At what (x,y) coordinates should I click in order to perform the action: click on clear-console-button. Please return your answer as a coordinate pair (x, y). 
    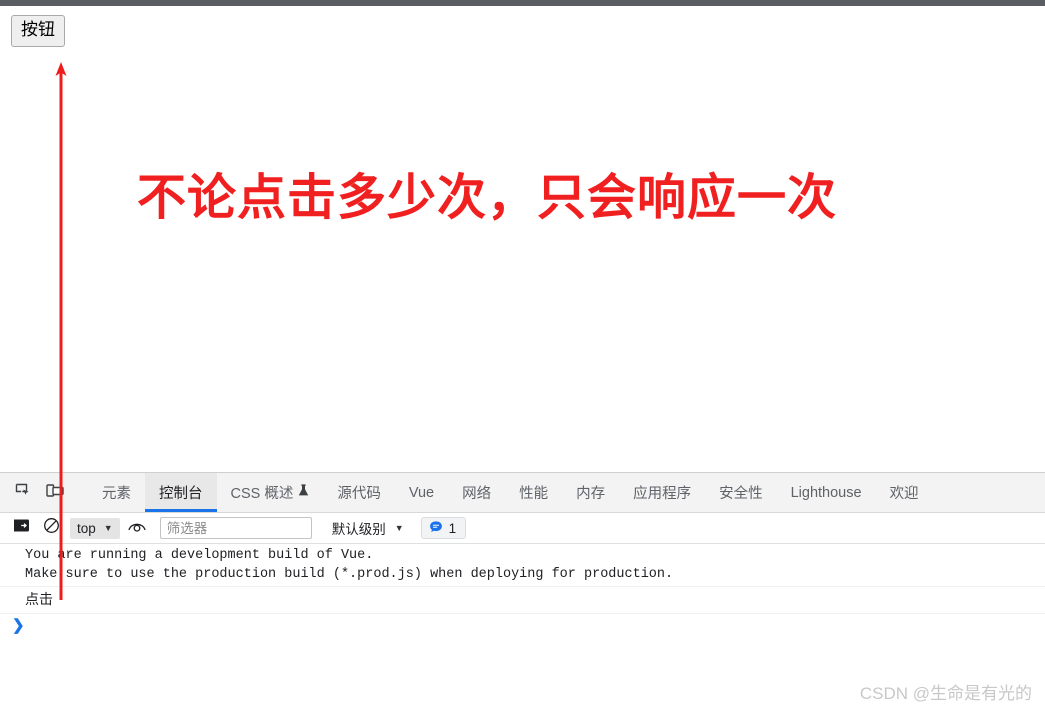
    Looking at the image, I should click on (51, 528).